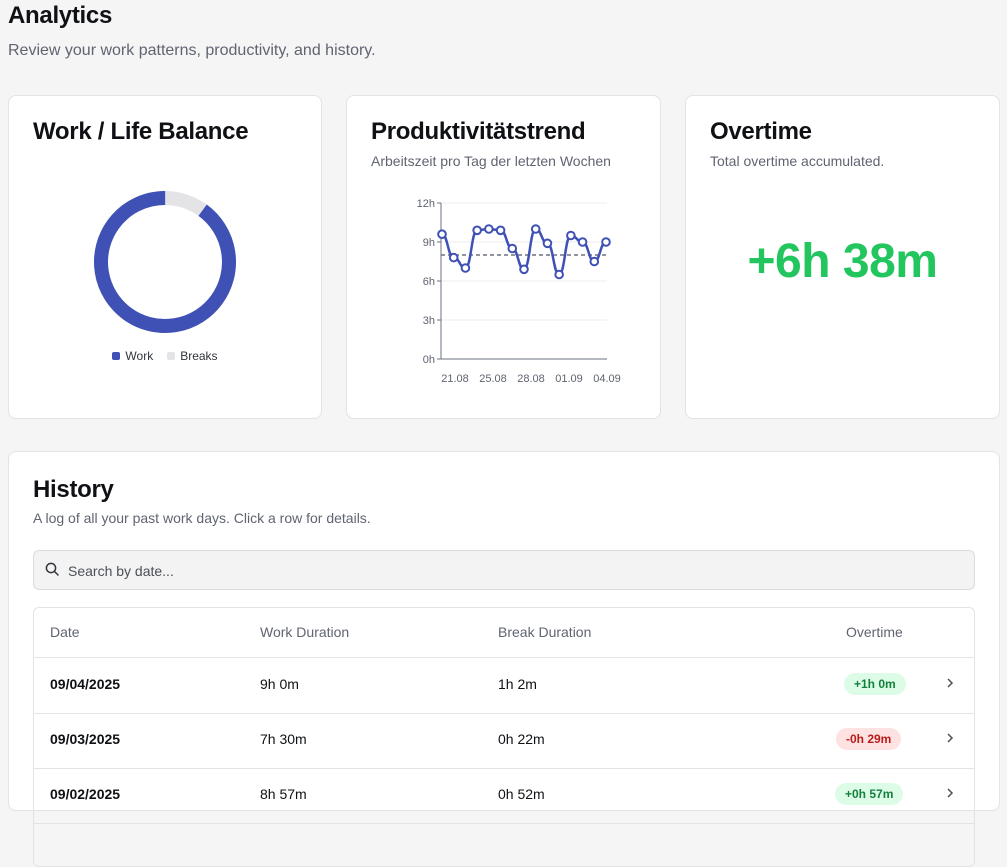  What do you see at coordinates (869, 794) in the screenshot?
I see `overtime-badge: +0h 57m` at bounding box center [869, 794].